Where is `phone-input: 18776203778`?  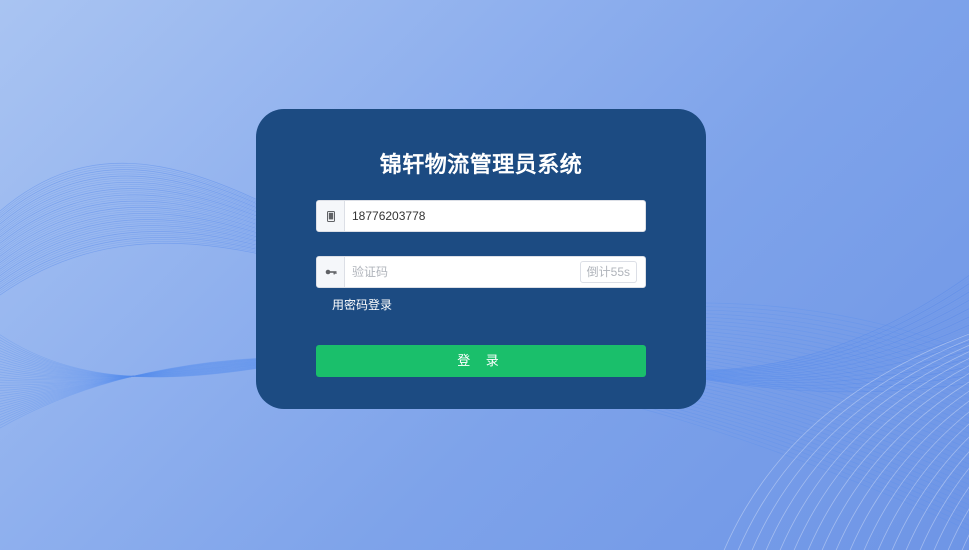
phone-input: 18776203778 is located at coordinates (388, 216).